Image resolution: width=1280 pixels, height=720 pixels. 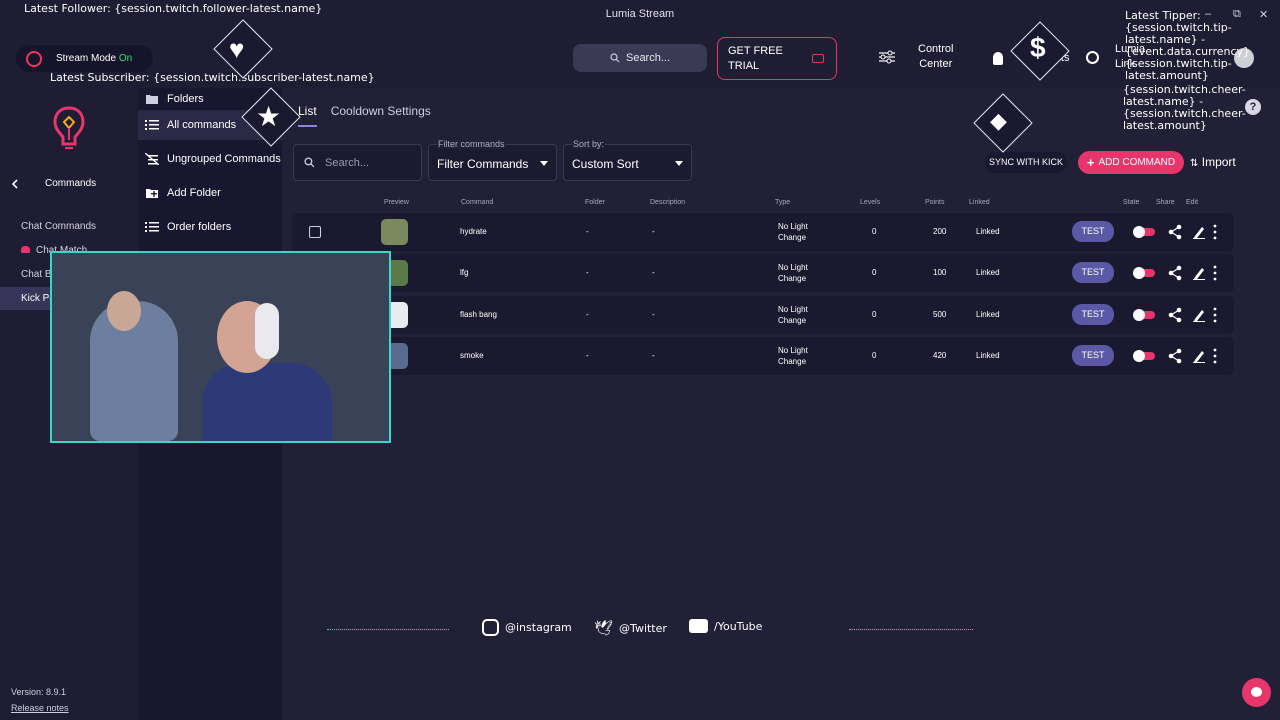 I want to click on control-center-button: Control Center, so click(x=915, y=57).